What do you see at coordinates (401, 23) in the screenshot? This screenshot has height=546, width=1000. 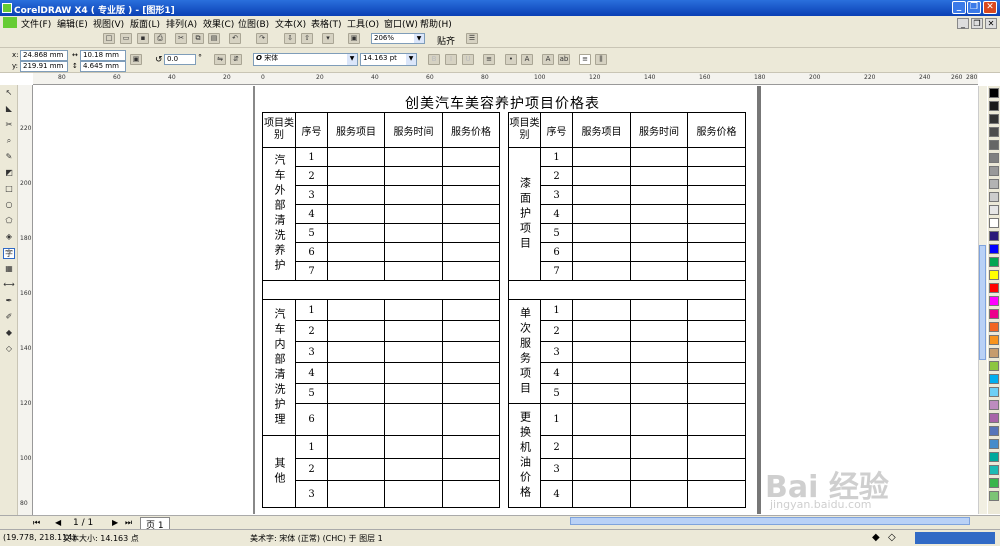 I see `menu-window: 窗口(W)` at bounding box center [401, 23].